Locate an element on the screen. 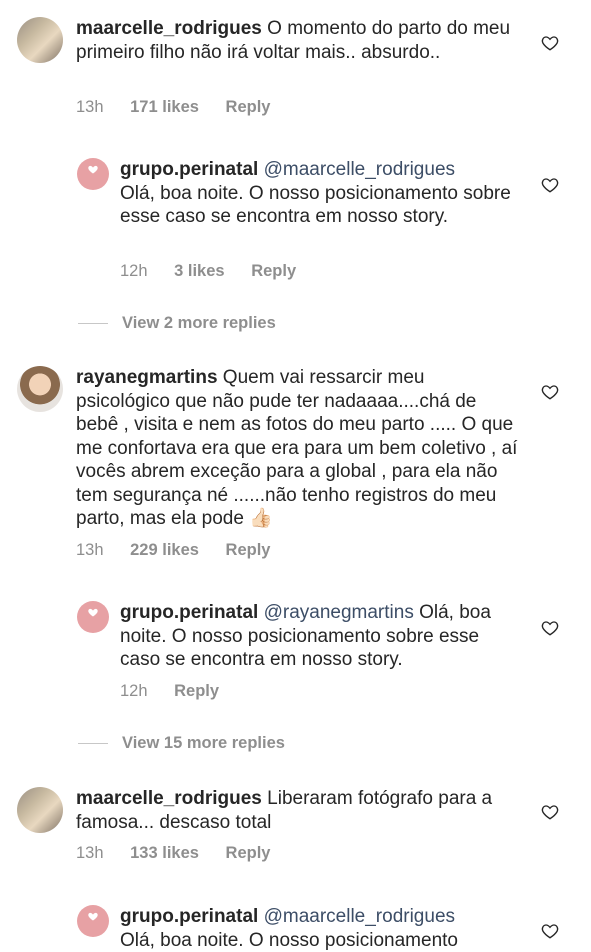 This screenshot has height=952, width=591. view-more-label: View 15 more replies is located at coordinates (203, 743).